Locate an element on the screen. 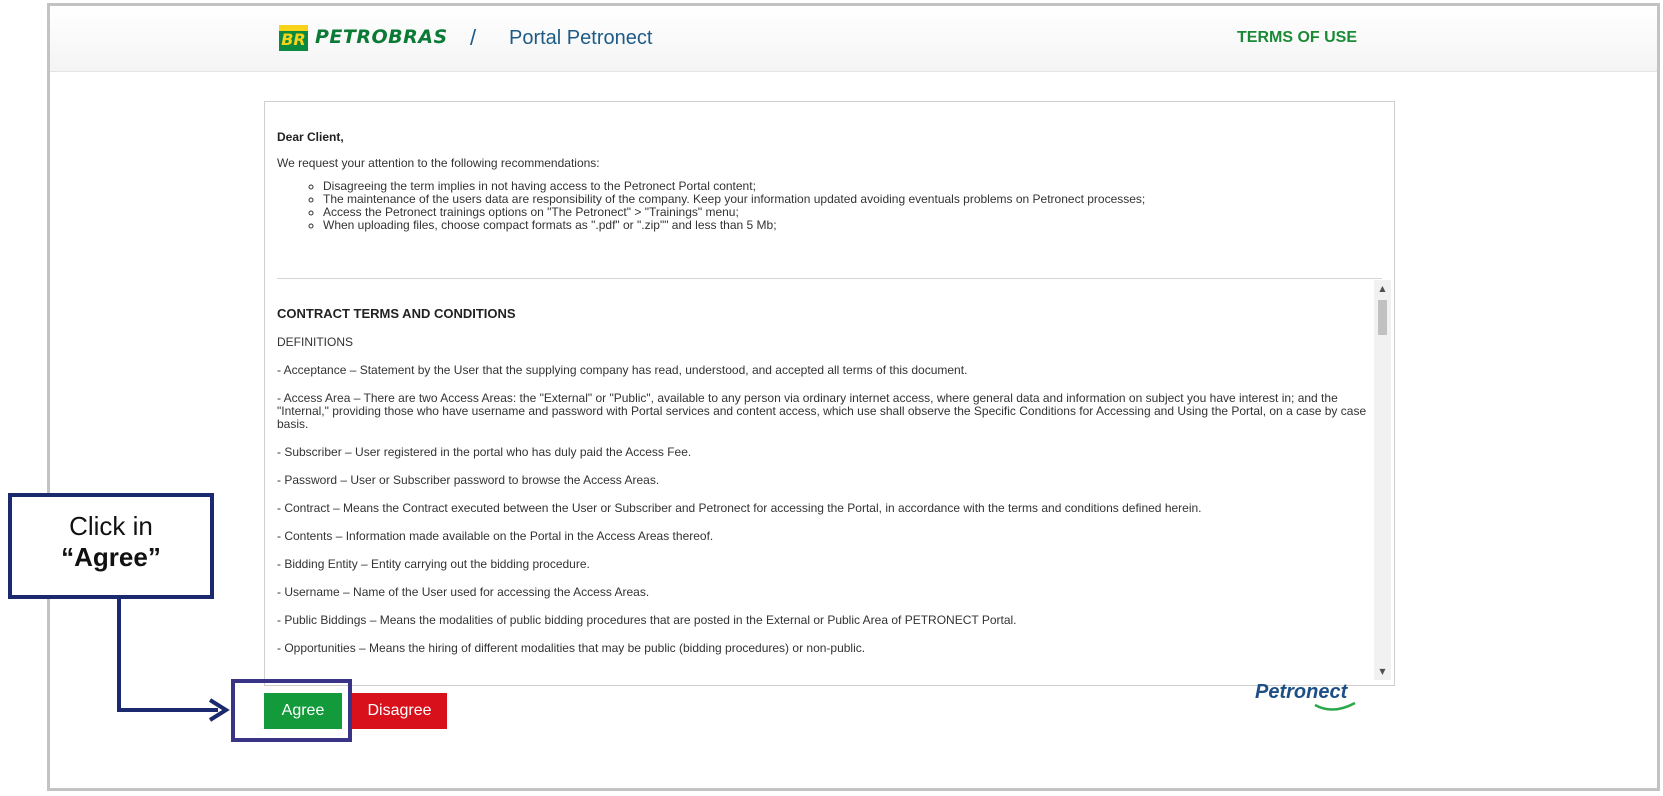 This screenshot has width=1663, height=796. vertical-scrollbar: ▲ ▼ is located at coordinates (1382, 480).